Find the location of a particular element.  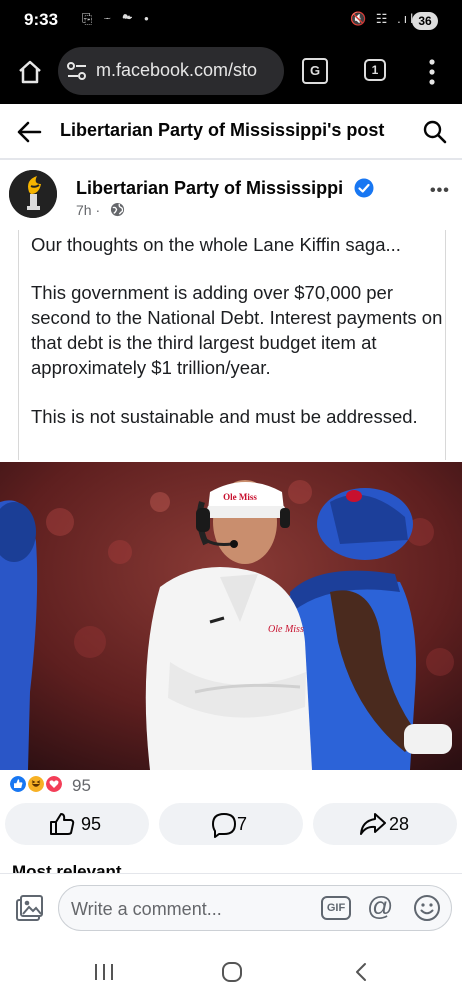

comment-button: 7 is located at coordinates (231, 824).